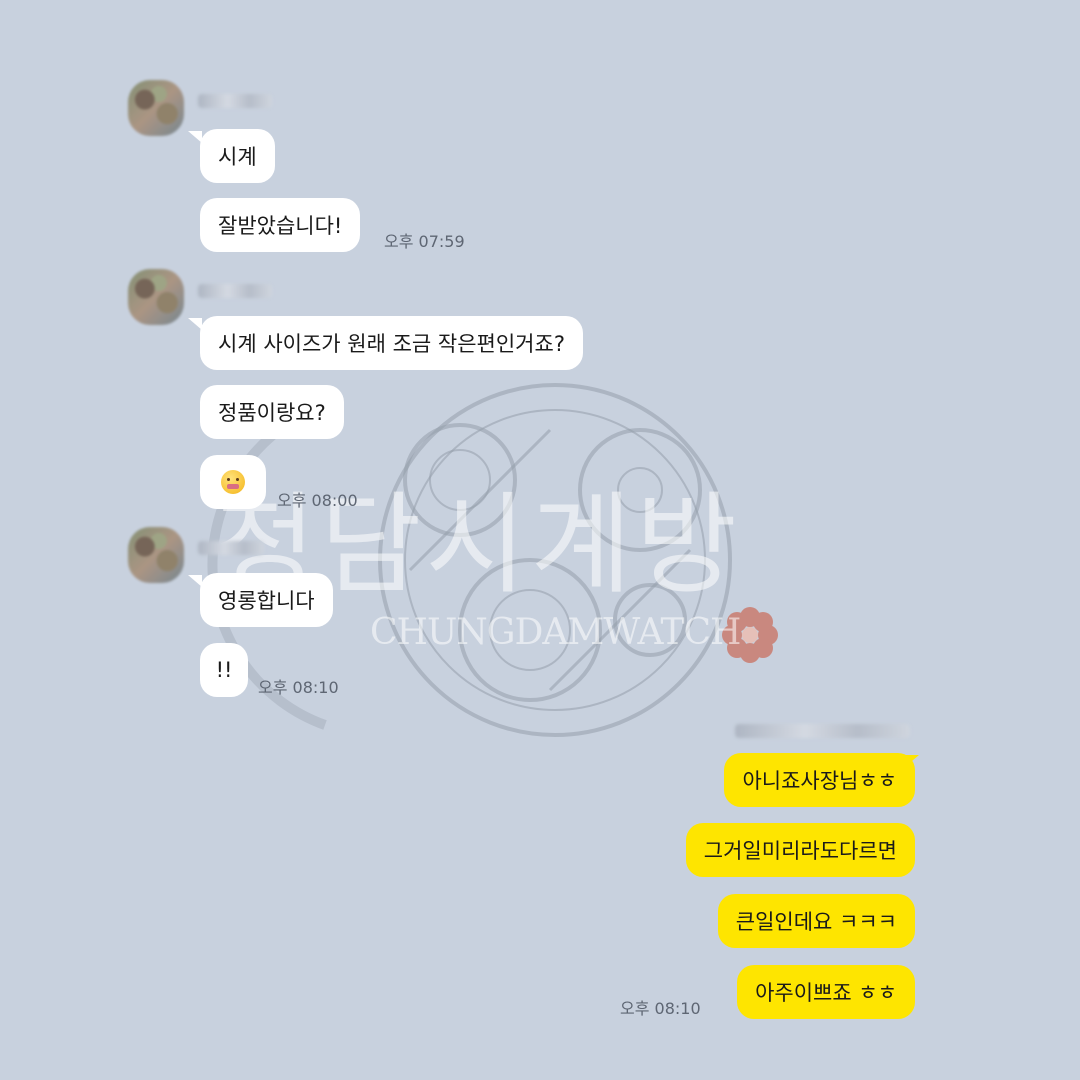  I want to click on incoming-message-bubble: 정품이랑요?, so click(272, 412).